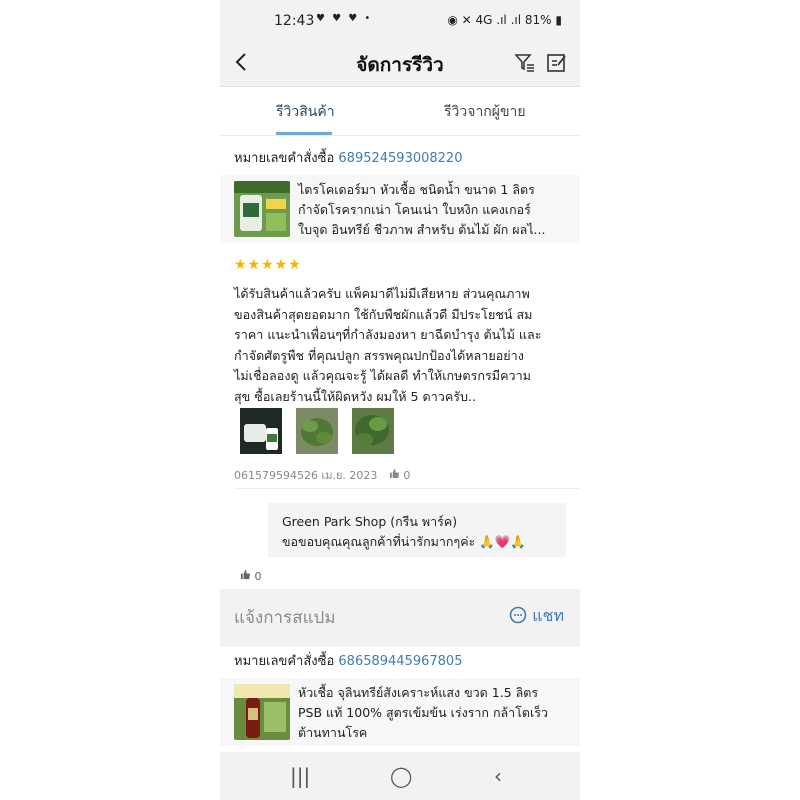 The width and height of the screenshot is (800, 800). What do you see at coordinates (305, 112) in the screenshot?
I see `tab-product-reviews: รีวิวสินค้า` at bounding box center [305, 112].